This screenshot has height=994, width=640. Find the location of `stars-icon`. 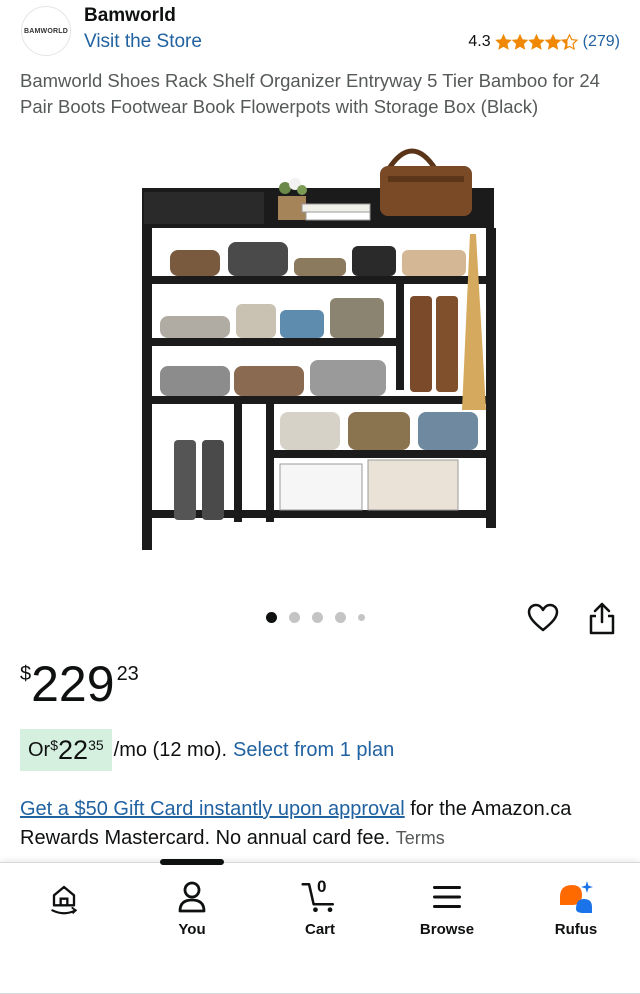

stars-icon is located at coordinates (536, 41).